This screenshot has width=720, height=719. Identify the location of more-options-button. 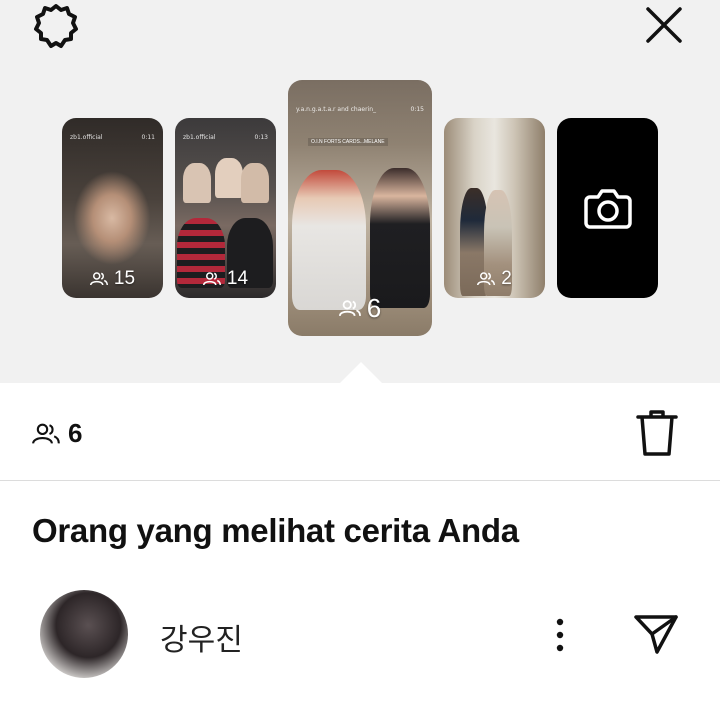
(560, 635).